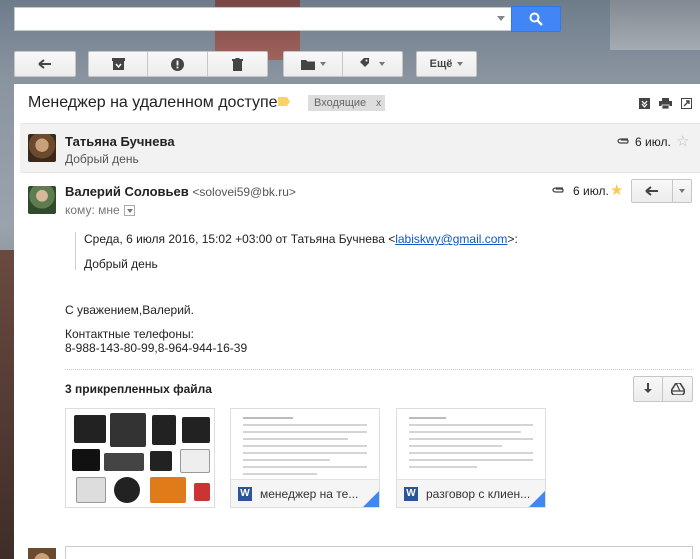 This screenshot has width=700, height=559. I want to click on more-label: Ещё, so click(441, 64).